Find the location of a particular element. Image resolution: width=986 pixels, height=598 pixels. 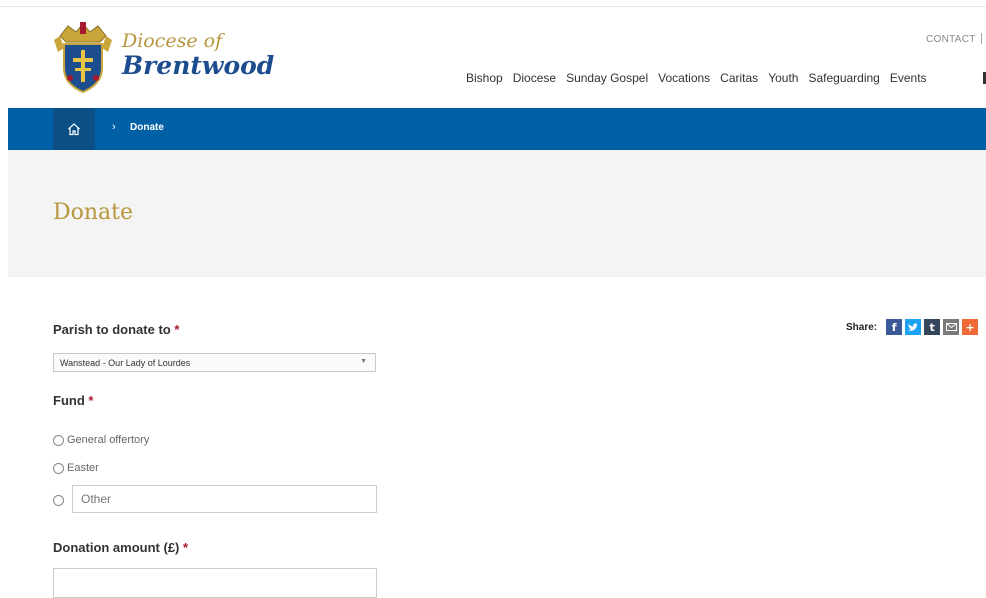

nav-item-safeguarding: Safeguarding is located at coordinates (843, 78).